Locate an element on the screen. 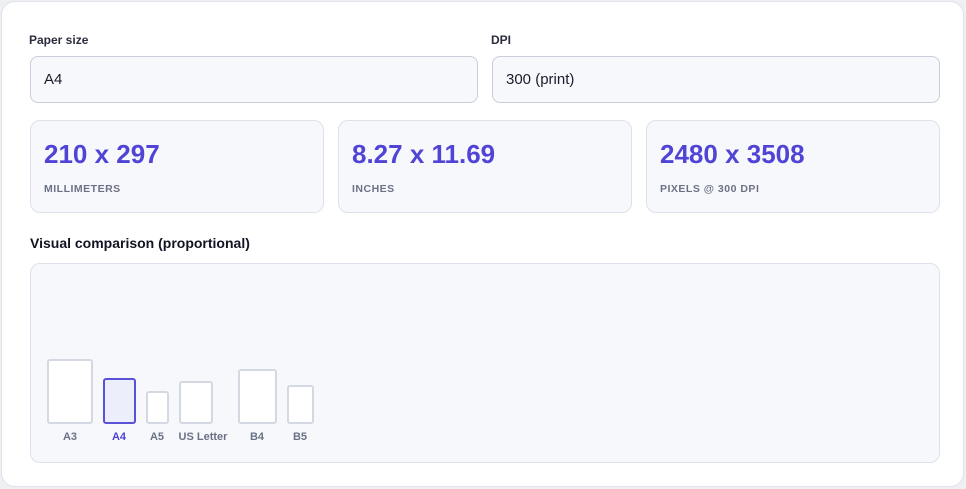 This screenshot has width=966, height=489. stat-caption: PIXELS @ 300 DPI is located at coordinates (710, 189).